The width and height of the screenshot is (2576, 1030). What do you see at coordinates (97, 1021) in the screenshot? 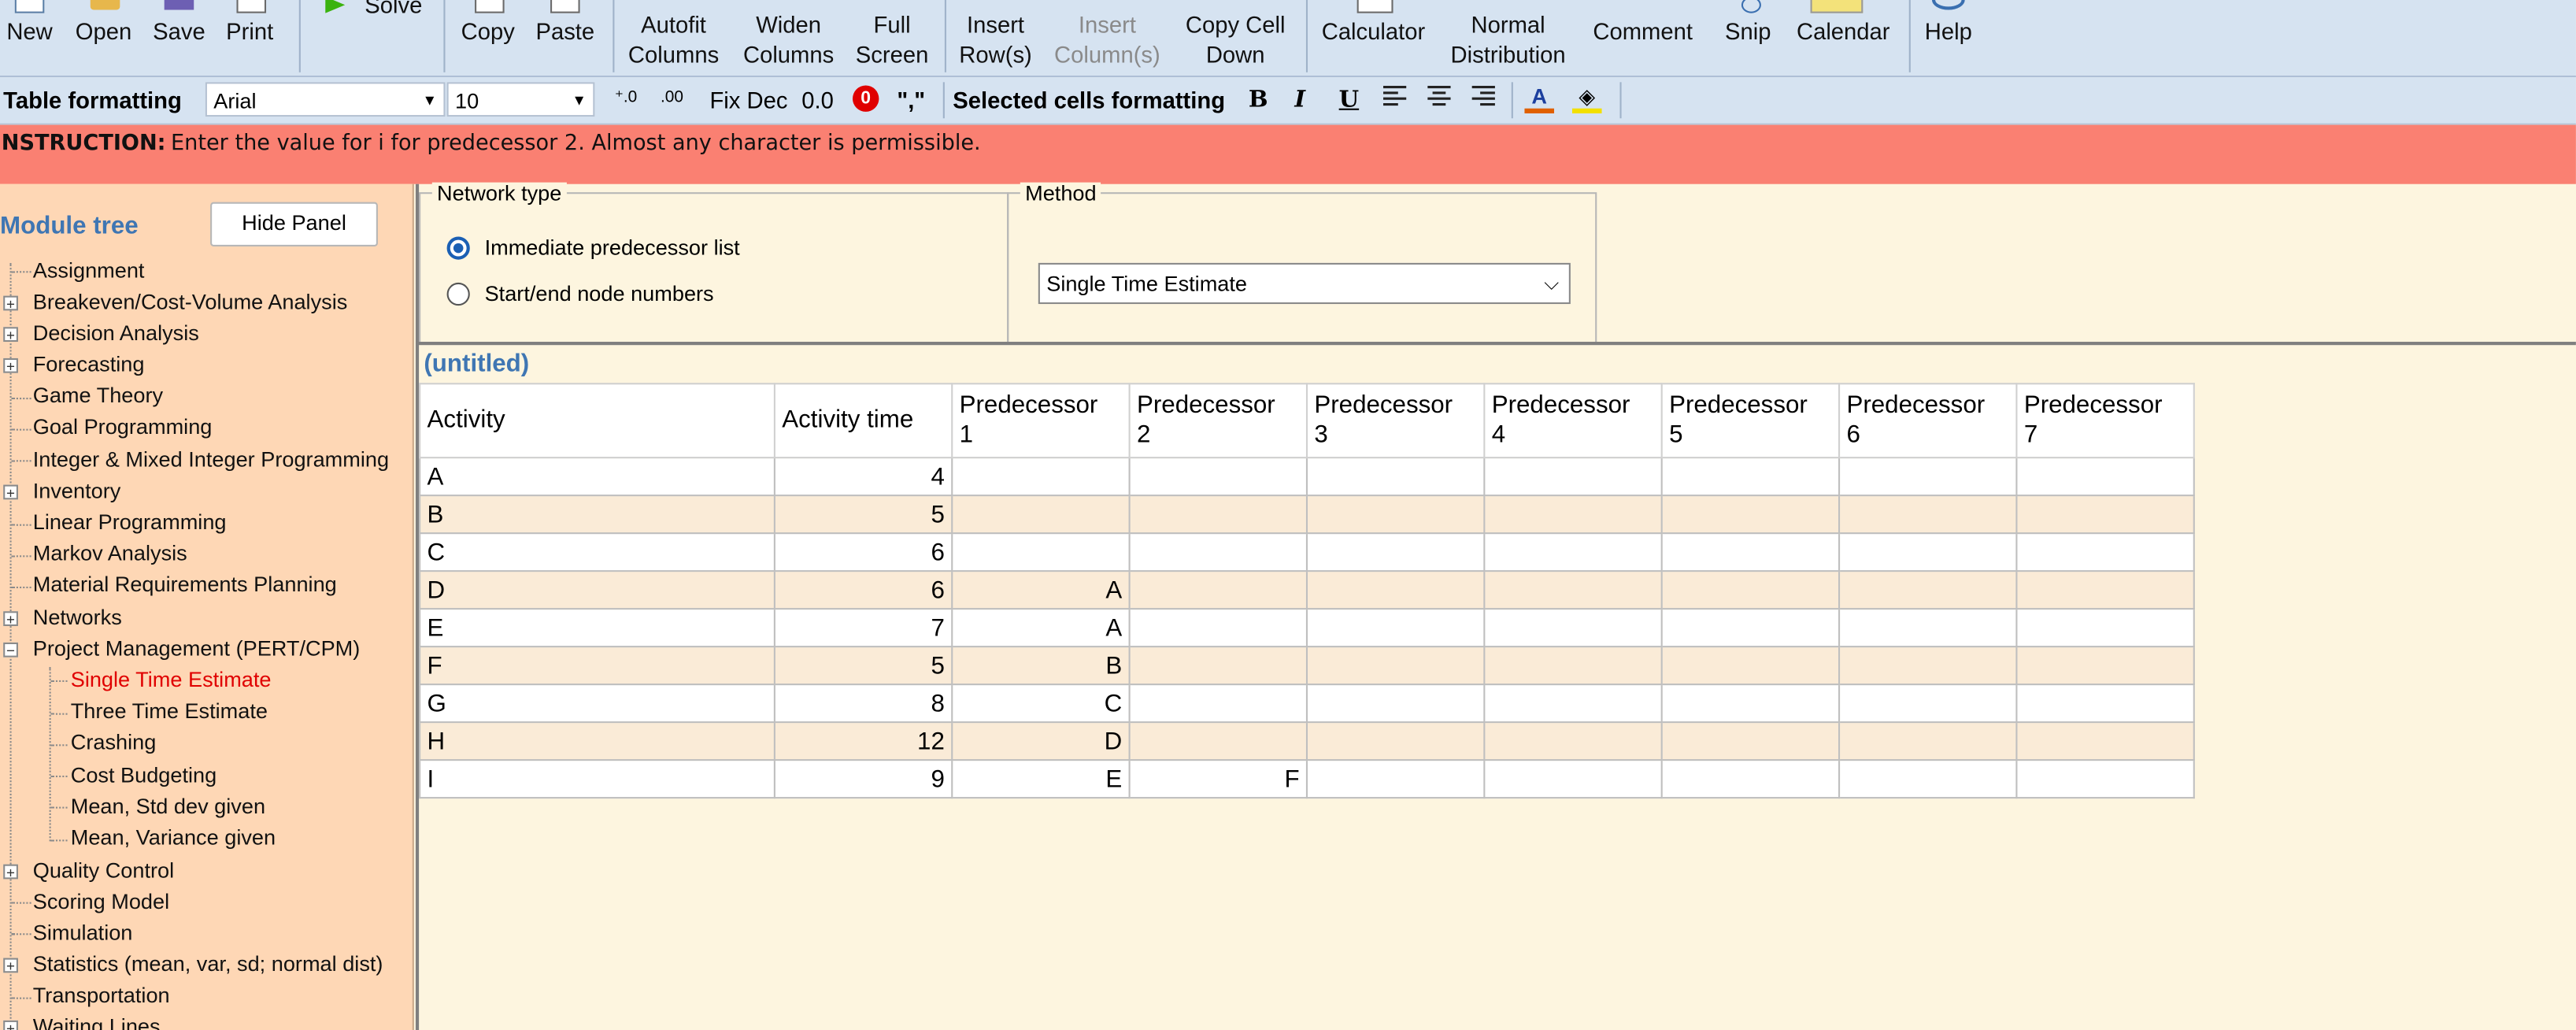
I see `tree-item-waiting-lines: Waiting Lines` at bounding box center [97, 1021].